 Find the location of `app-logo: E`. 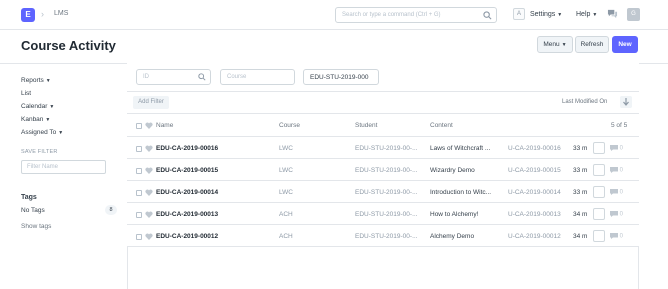

app-logo: E is located at coordinates (28, 15).